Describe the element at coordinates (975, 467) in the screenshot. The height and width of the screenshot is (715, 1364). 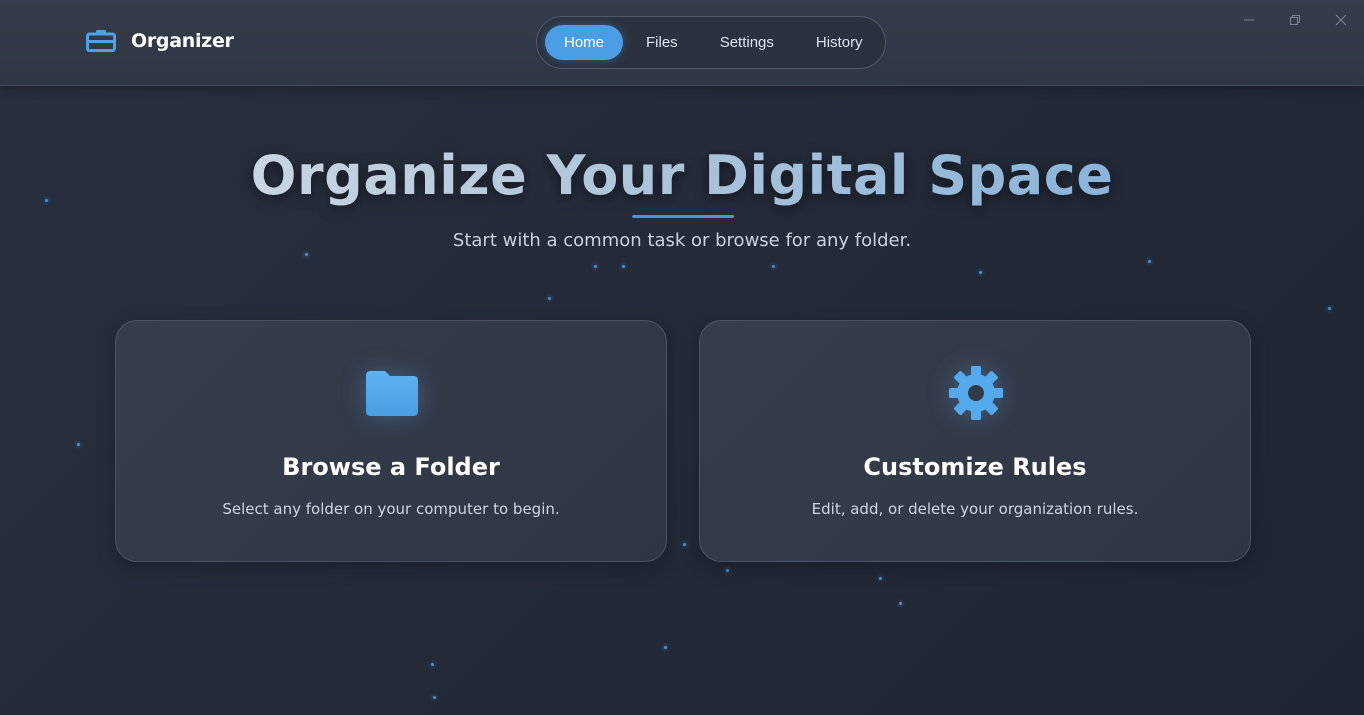
I see `card-title: Customize Rules` at that location.